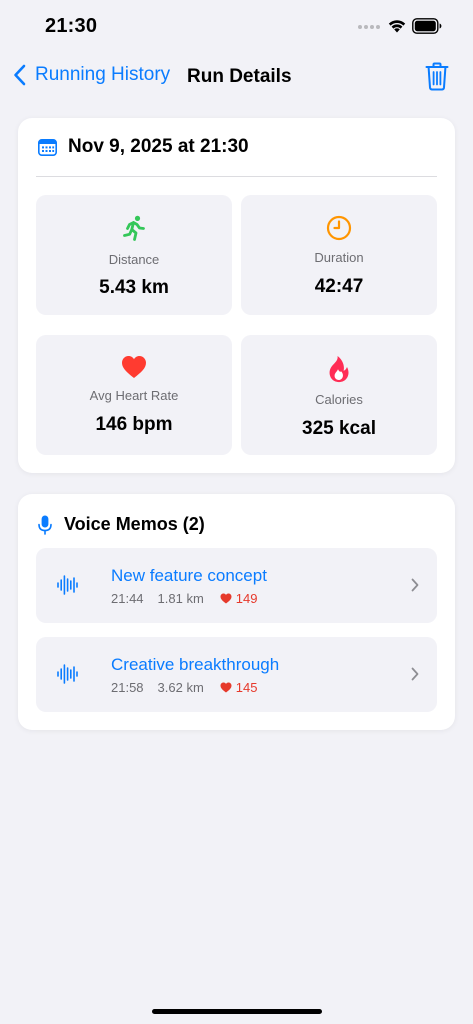 This screenshot has height=1024, width=473. Describe the element at coordinates (134, 424) in the screenshot. I see `stat-value: 146 bpm` at that location.